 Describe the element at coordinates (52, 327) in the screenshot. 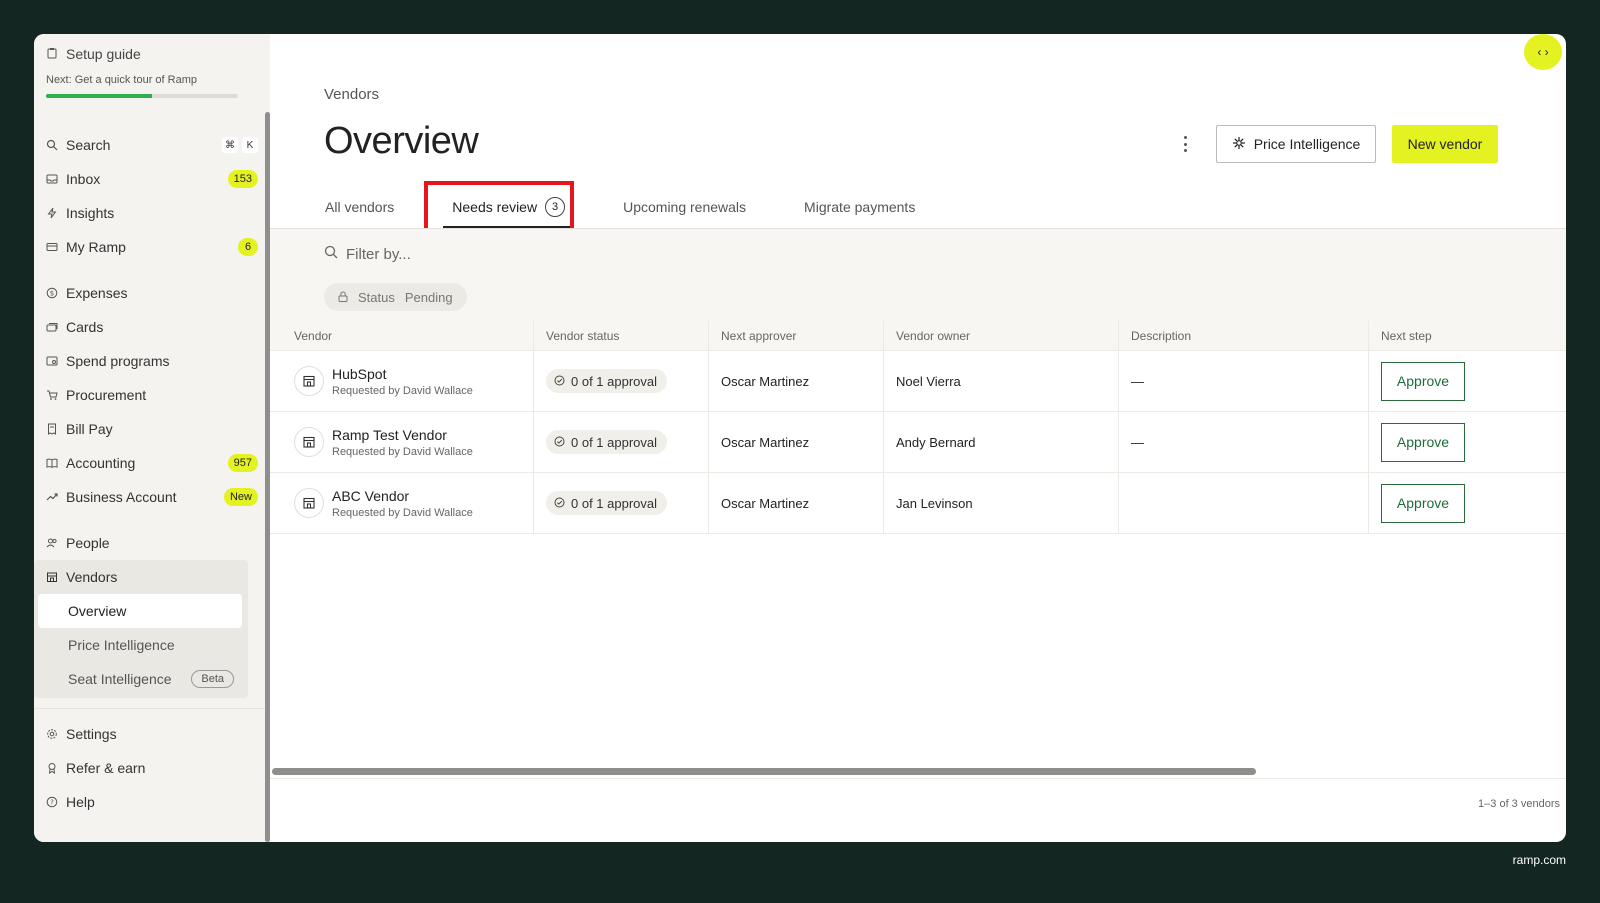

I see `cards-icon` at that location.